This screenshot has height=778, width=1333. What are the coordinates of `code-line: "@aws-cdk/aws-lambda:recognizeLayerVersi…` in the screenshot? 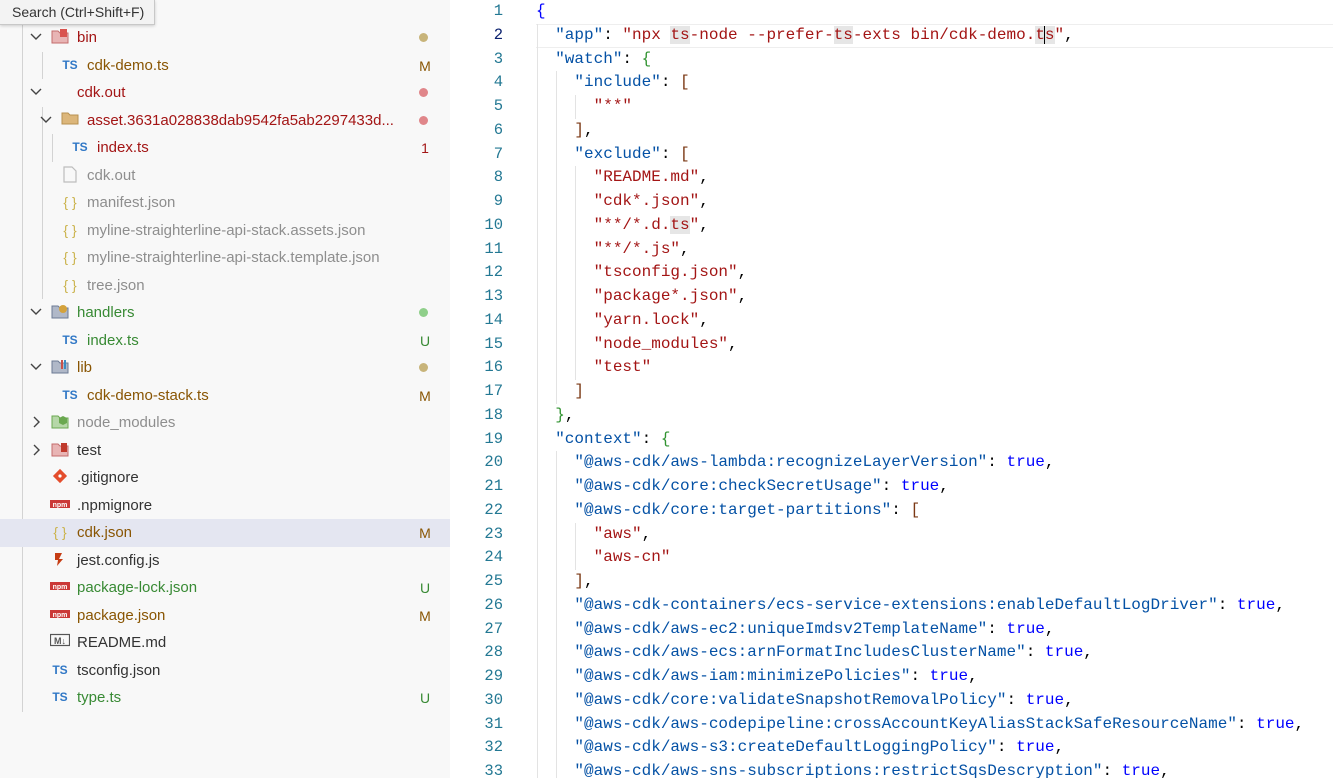 It's located at (934, 463).